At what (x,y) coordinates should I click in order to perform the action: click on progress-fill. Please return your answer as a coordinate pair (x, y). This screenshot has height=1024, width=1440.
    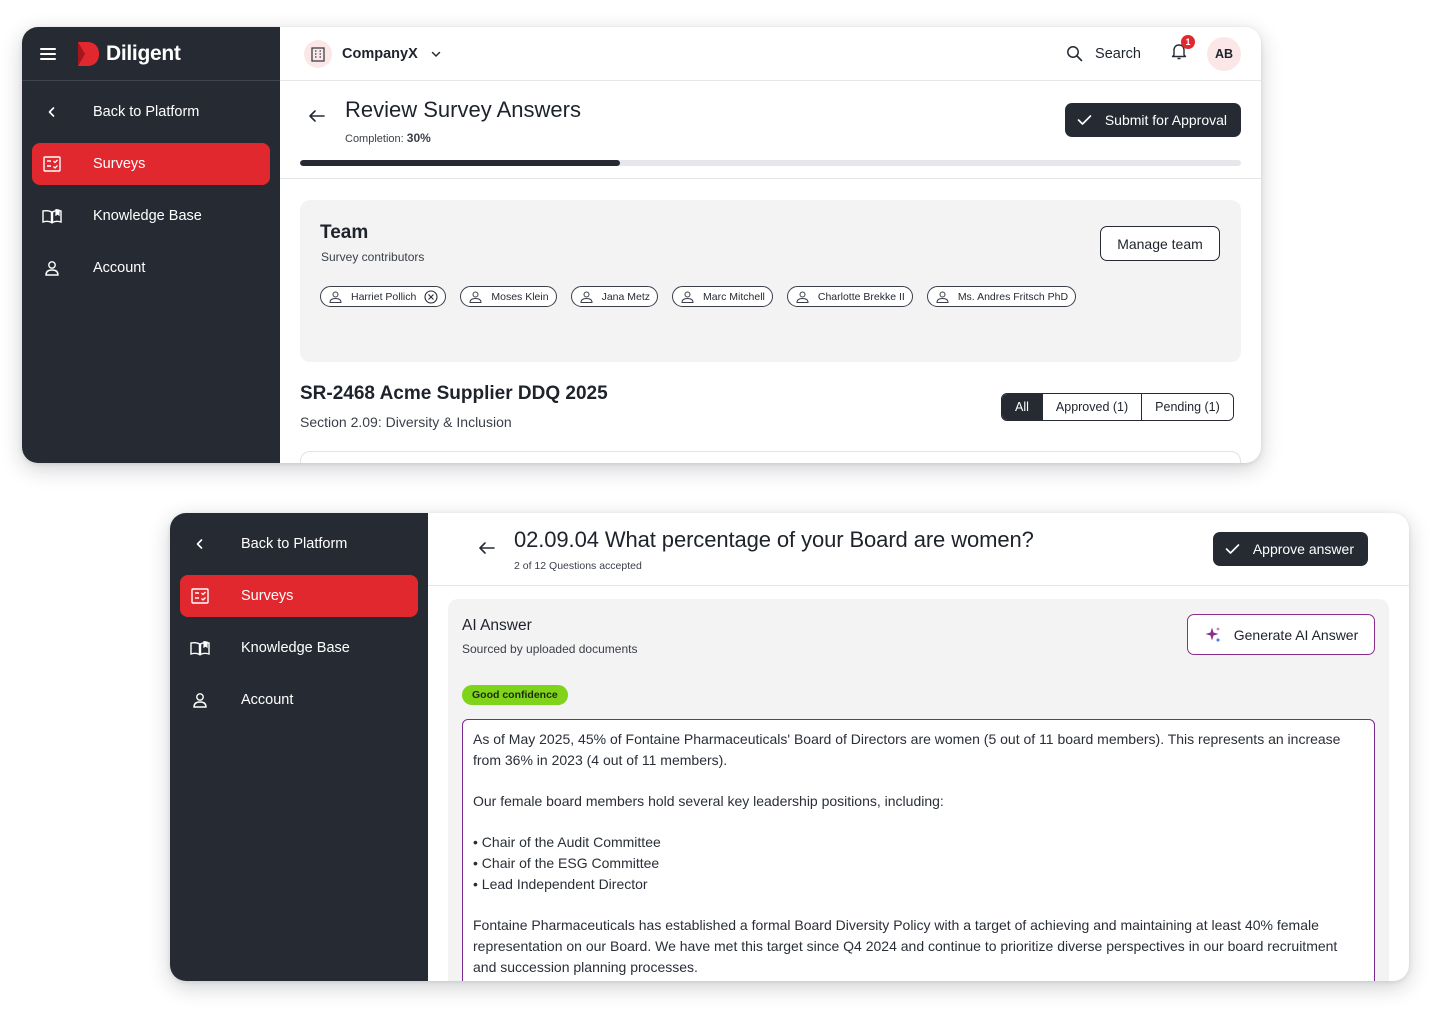
    Looking at the image, I should click on (460, 163).